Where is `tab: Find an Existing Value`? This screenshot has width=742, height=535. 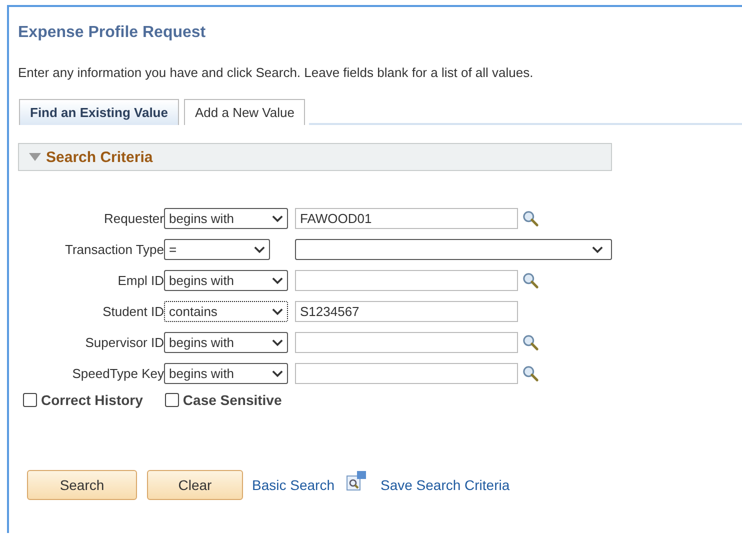
tab: Find an Existing Value is located at coordinates (99, 112).